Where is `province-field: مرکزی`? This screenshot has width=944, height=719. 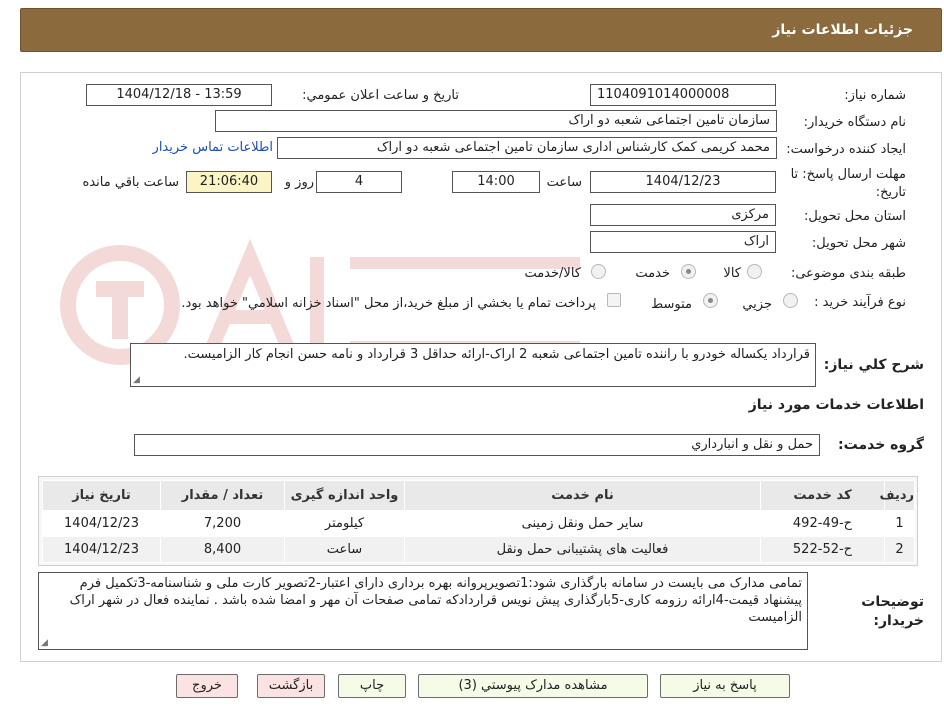
province-field: مرکزی is located at coordinates (683, 215).